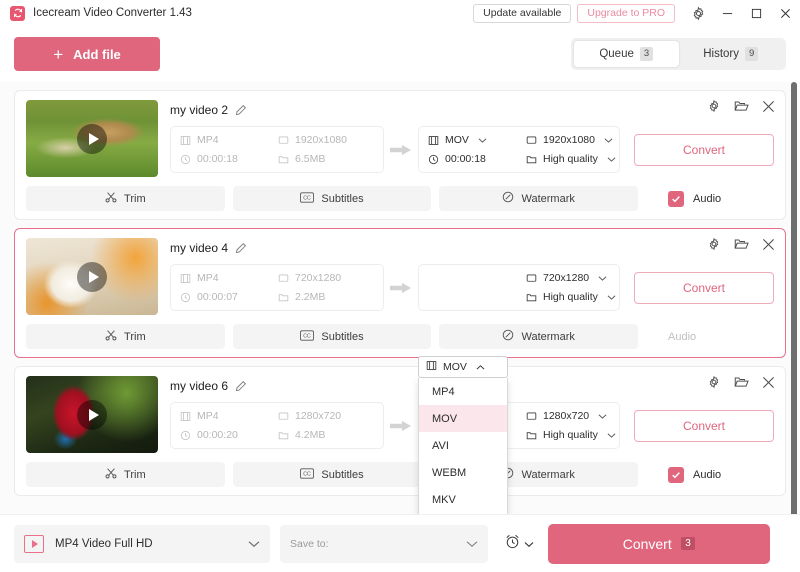 The height and width of the screenshot is (572, 800). What do you see at coordinates (531, 297) in the screenshot?
I see `folder-icon` at bounding box center [531, 297].